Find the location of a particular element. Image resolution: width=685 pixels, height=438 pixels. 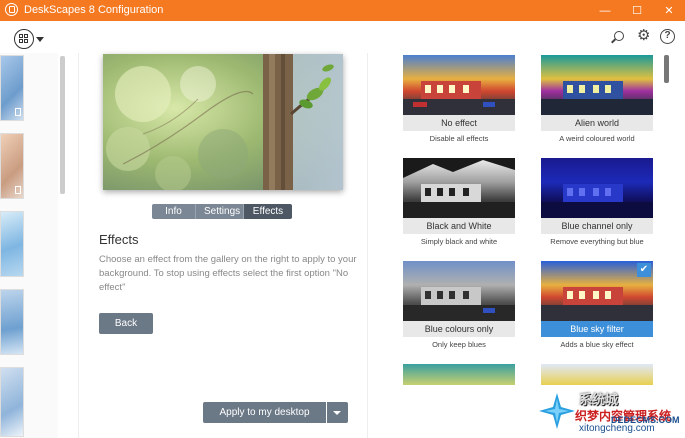

watermark-logo-icon is located at coordinates (557, 411).